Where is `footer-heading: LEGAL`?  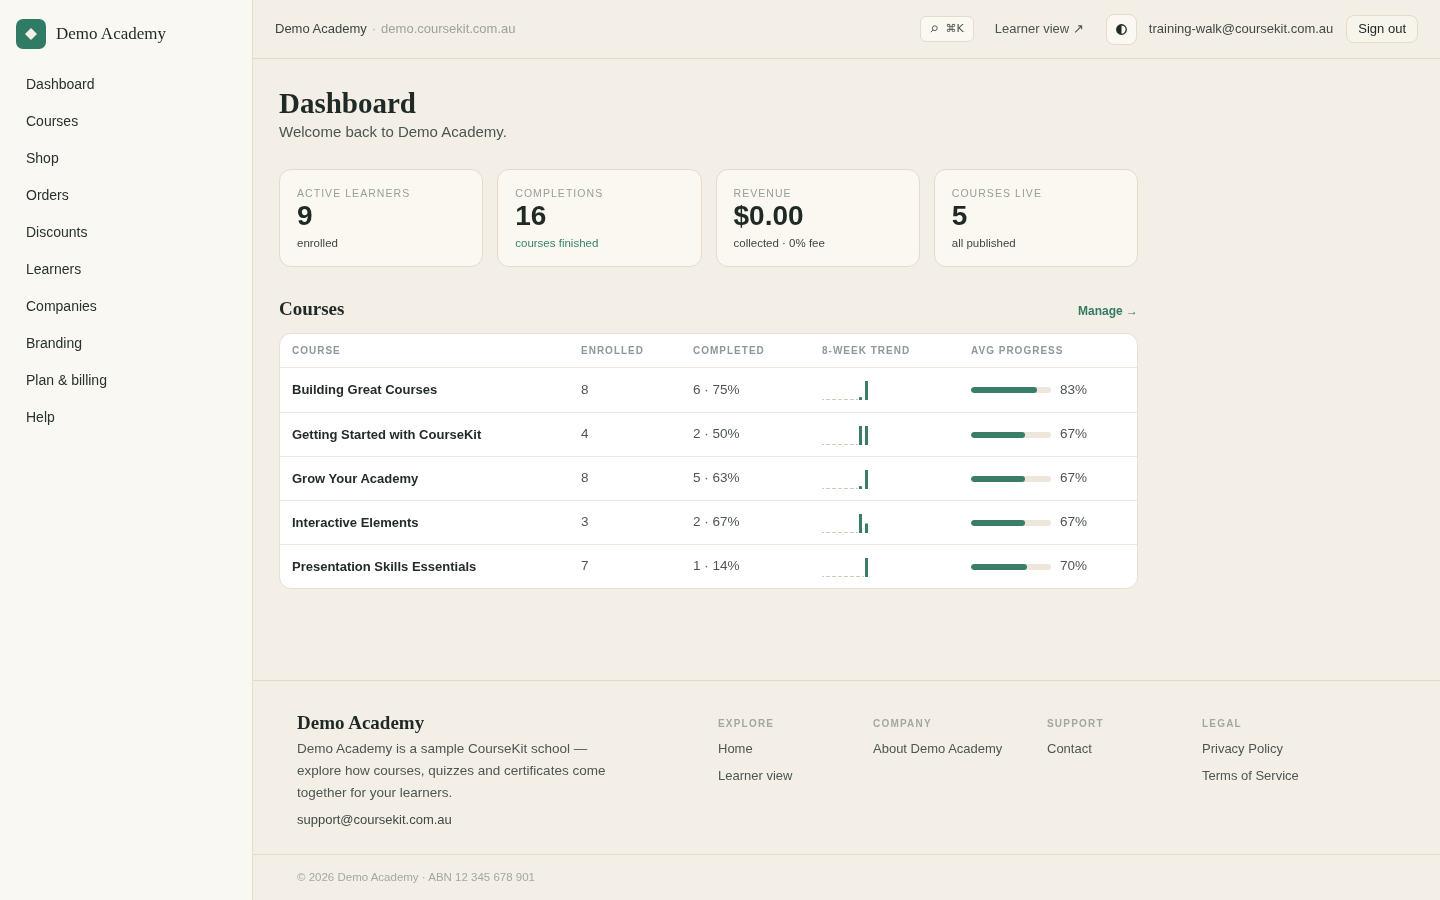
footer-heading: LEGAL is located at coordinates (1222, 724).